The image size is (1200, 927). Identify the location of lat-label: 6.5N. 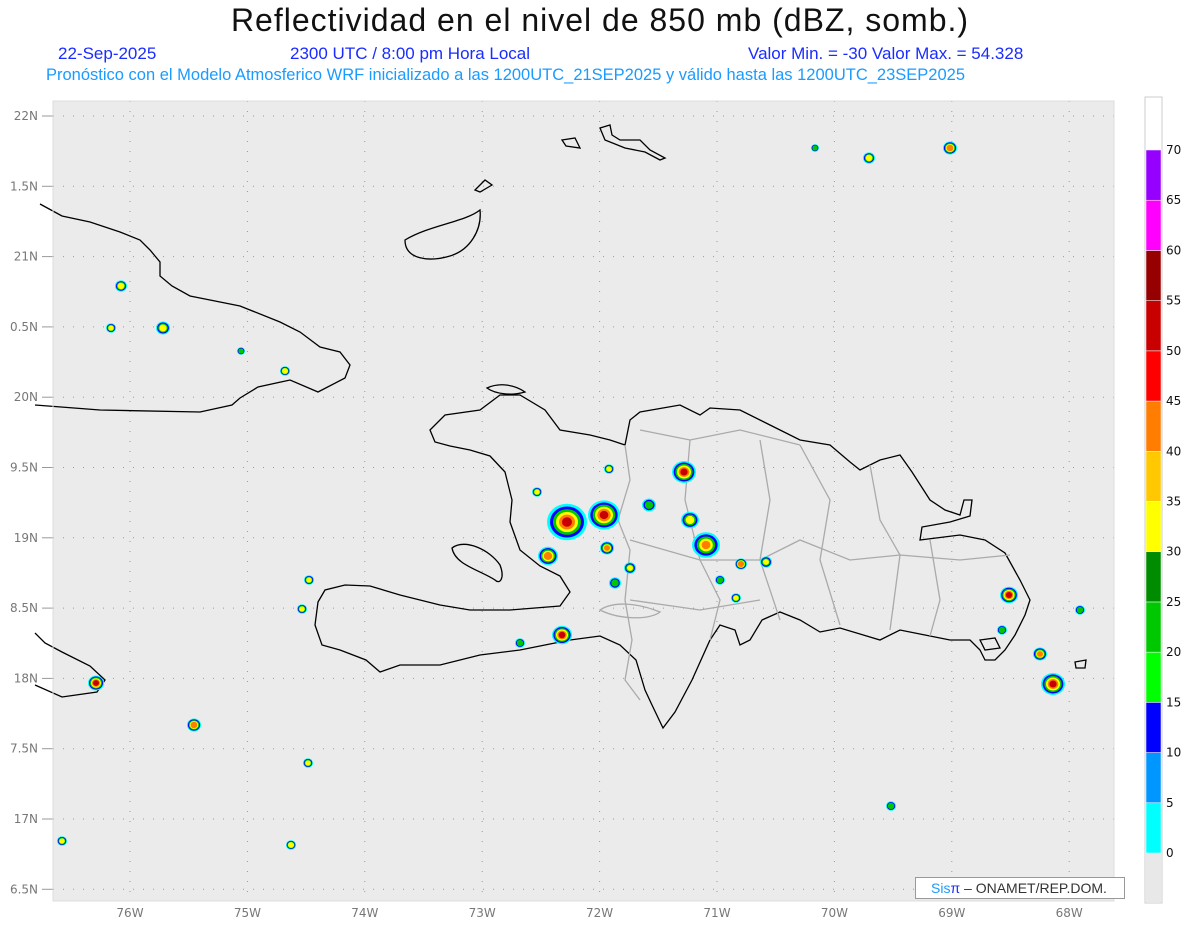
(24, 889).